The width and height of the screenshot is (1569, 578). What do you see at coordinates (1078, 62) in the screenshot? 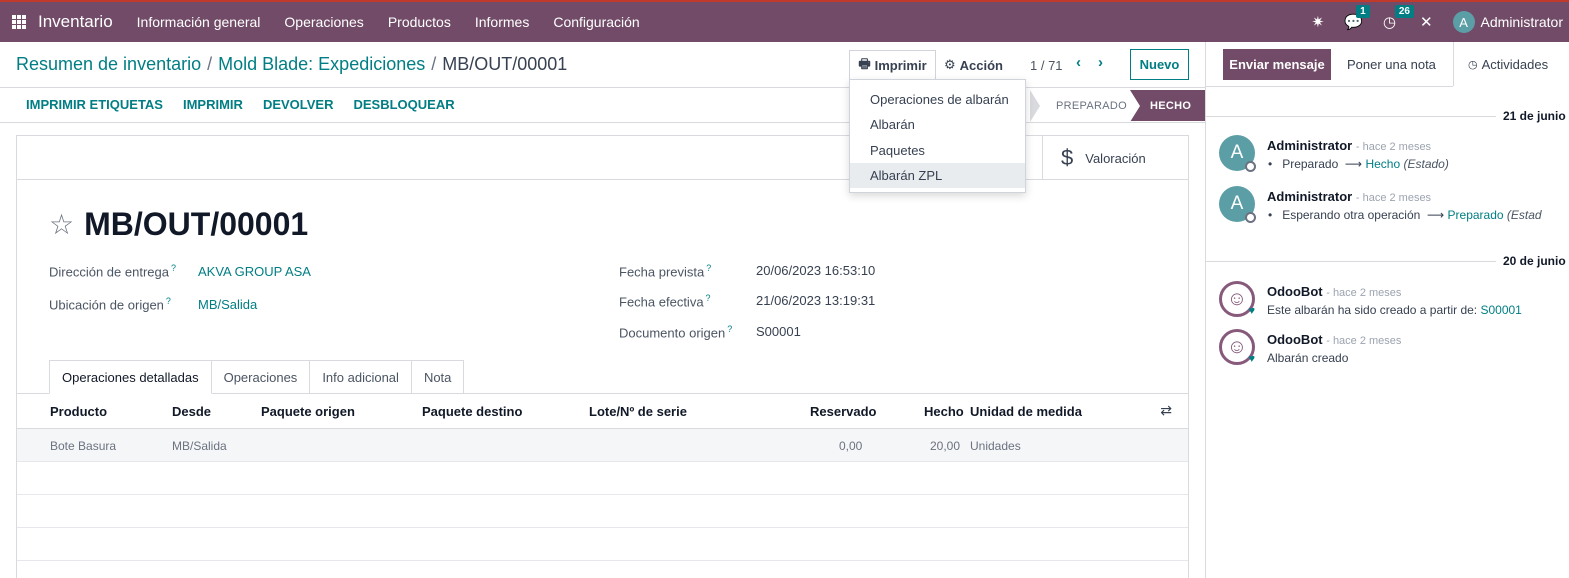
I see `pager-previous-icon: ‹` at bounding box center [1078, 62].